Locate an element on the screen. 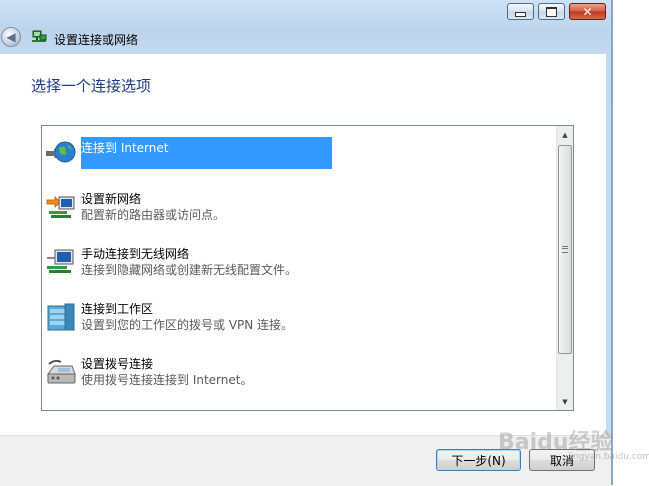  vertical-scrollbar: ▲ ▼ is located at coordinates (564, 268).